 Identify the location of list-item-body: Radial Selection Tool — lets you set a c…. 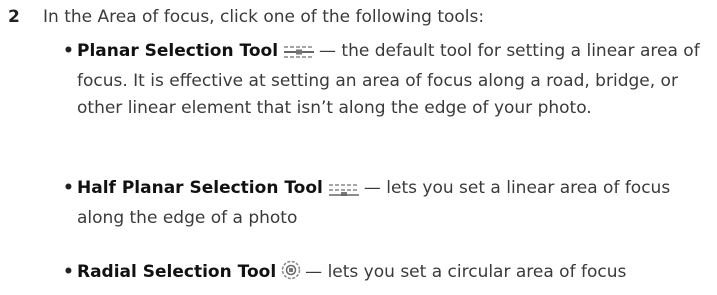
(395, 274).